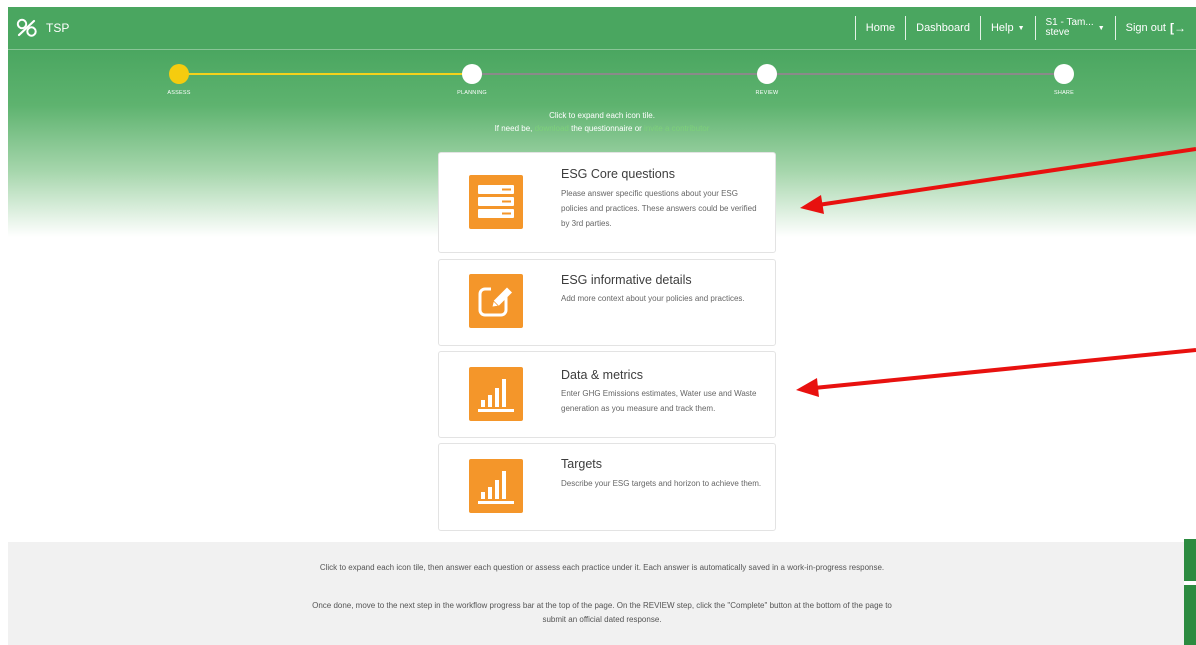  What do you see at coordinates (996, 272) in the screenshot?
I see `annotation-arrows` at bounding box center [996, 272].